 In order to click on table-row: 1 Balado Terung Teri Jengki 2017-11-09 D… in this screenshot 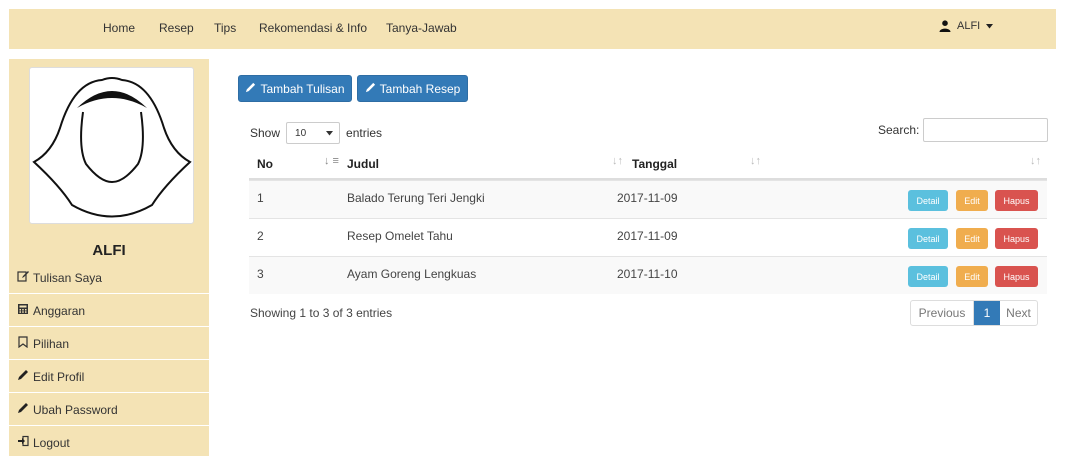, I will do `click(648, 199)`.